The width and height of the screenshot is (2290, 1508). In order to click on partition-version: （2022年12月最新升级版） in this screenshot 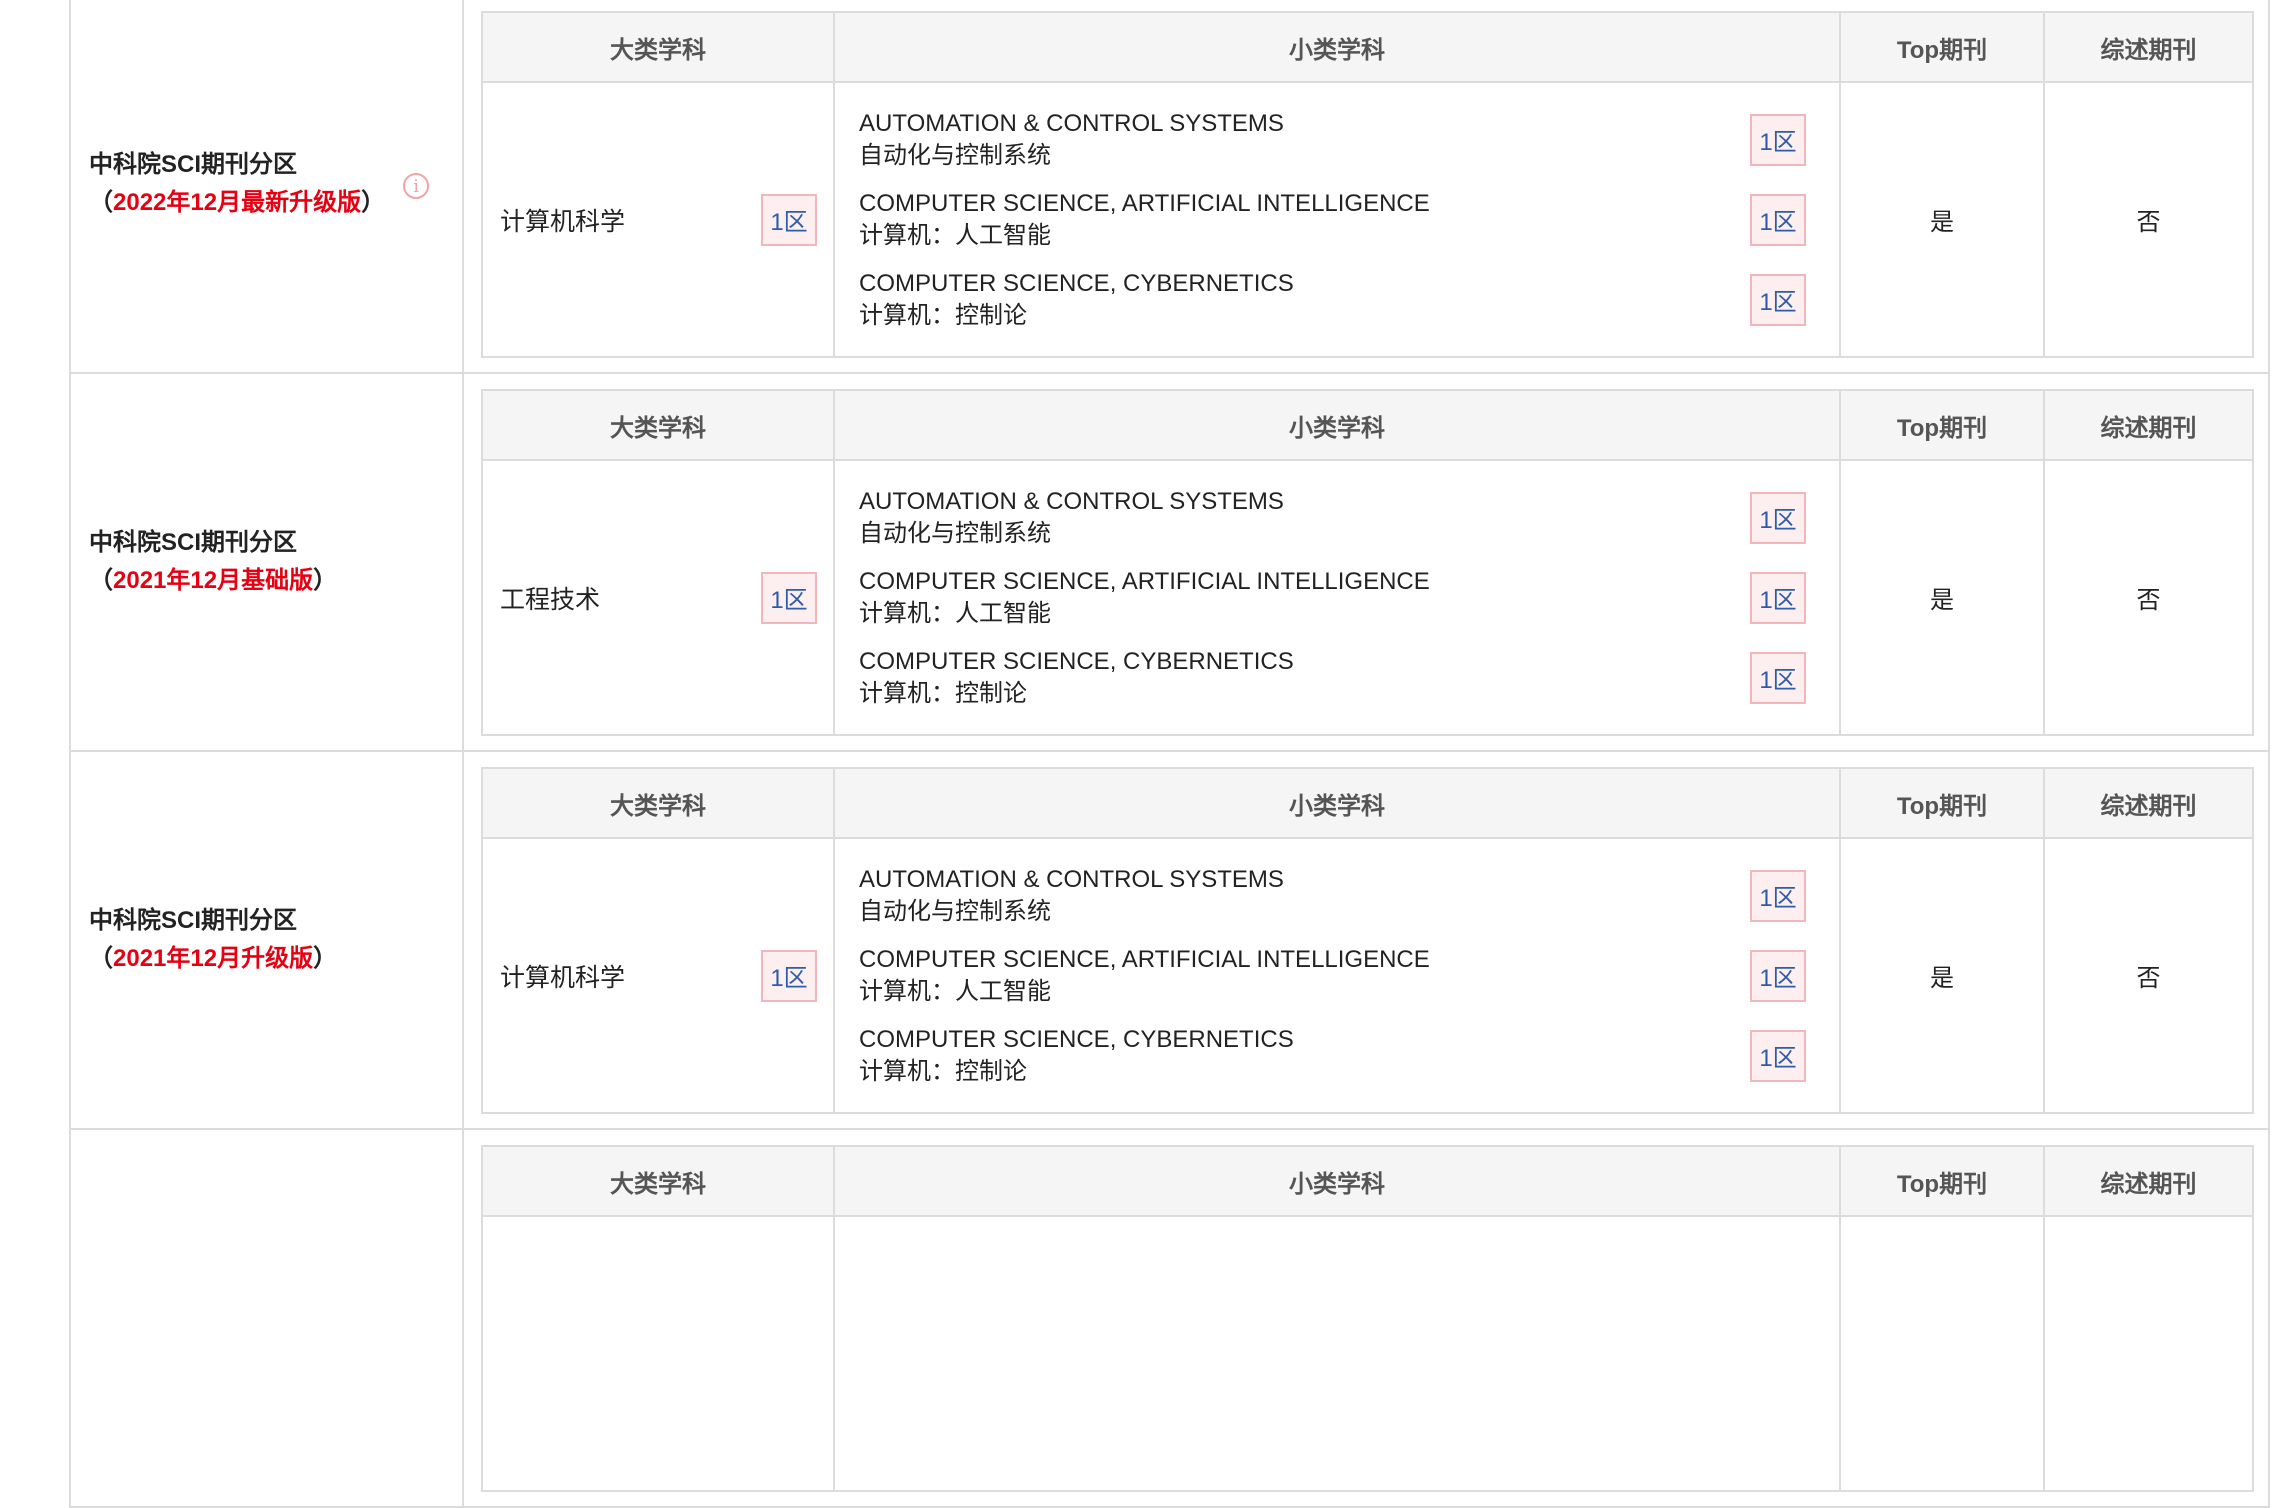, I will do `click(237, 202)`.